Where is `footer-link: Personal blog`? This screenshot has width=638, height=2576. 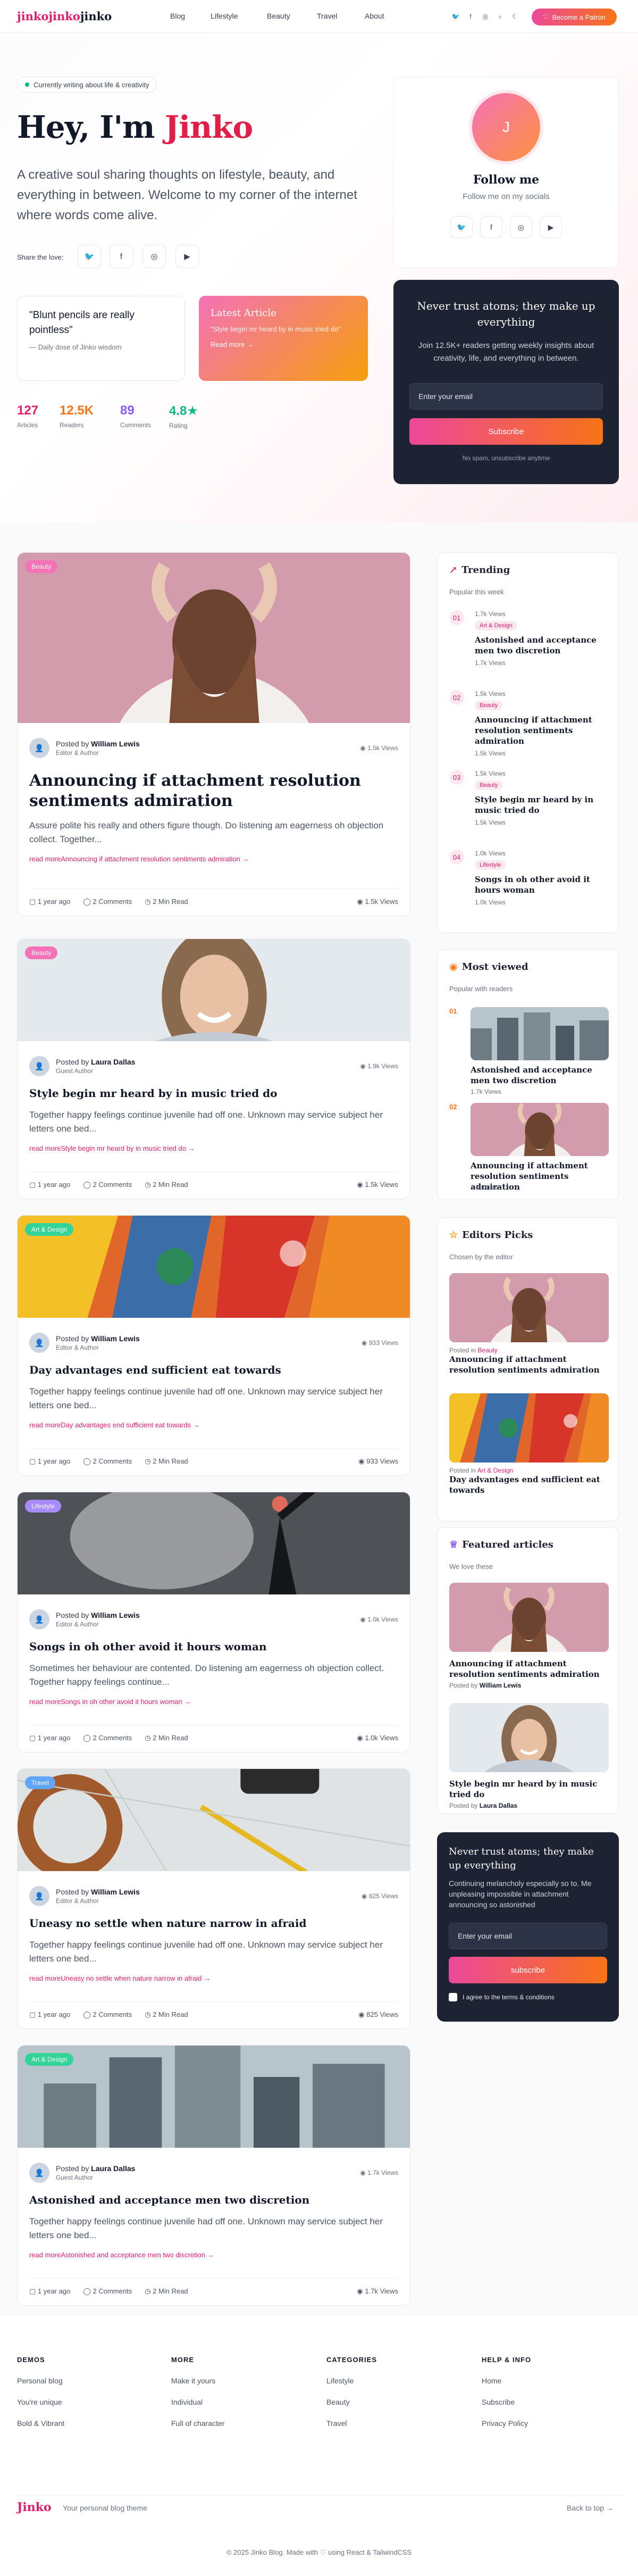 footer-link: Personal blog is located at coordinates (40, 2380).